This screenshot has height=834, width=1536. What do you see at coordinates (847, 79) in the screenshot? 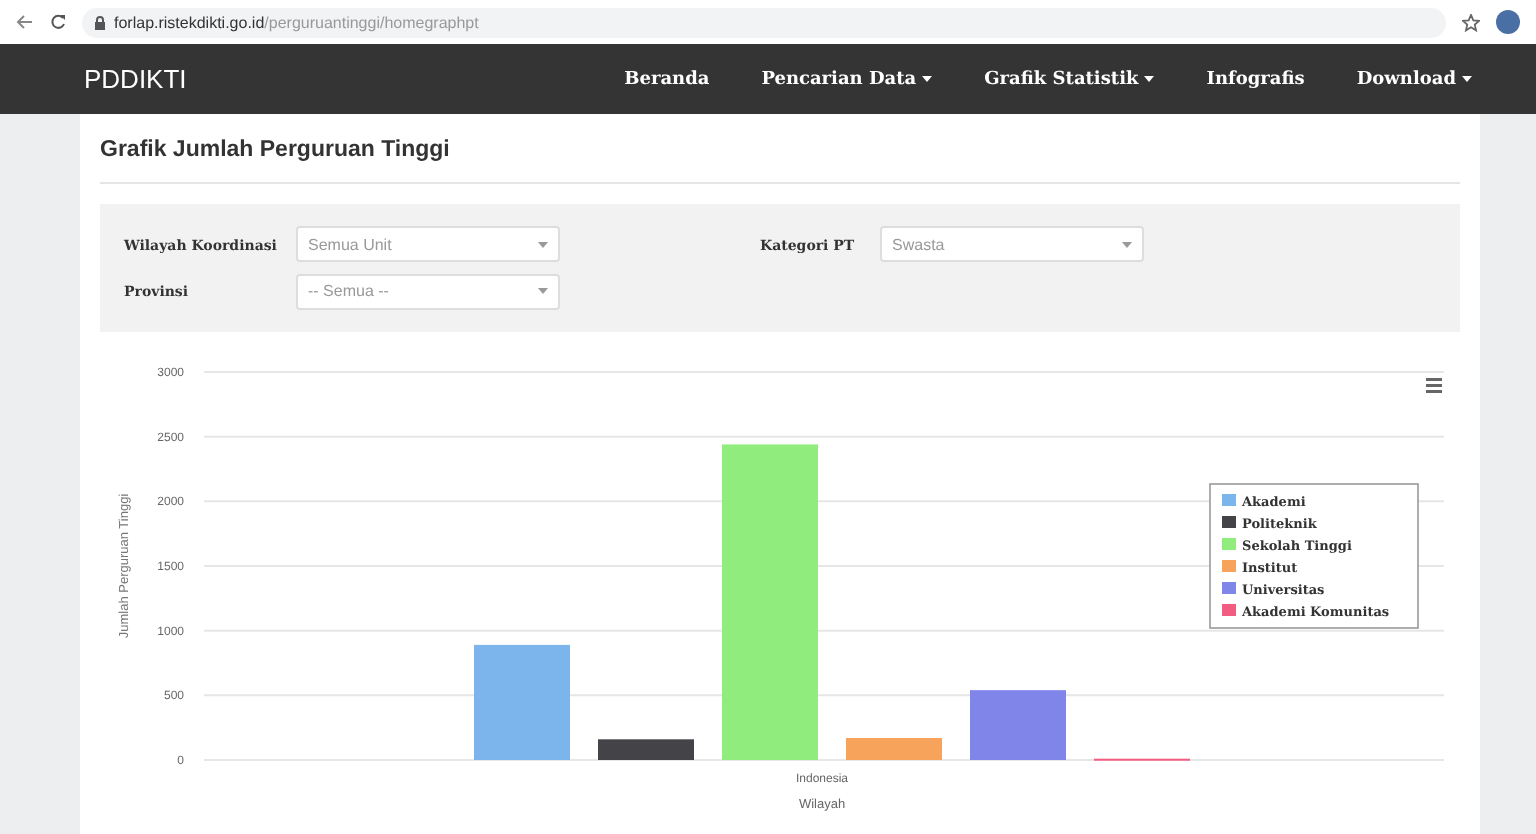
I see `nav-link: Pencarian Data` at bounding box center [847, 79].